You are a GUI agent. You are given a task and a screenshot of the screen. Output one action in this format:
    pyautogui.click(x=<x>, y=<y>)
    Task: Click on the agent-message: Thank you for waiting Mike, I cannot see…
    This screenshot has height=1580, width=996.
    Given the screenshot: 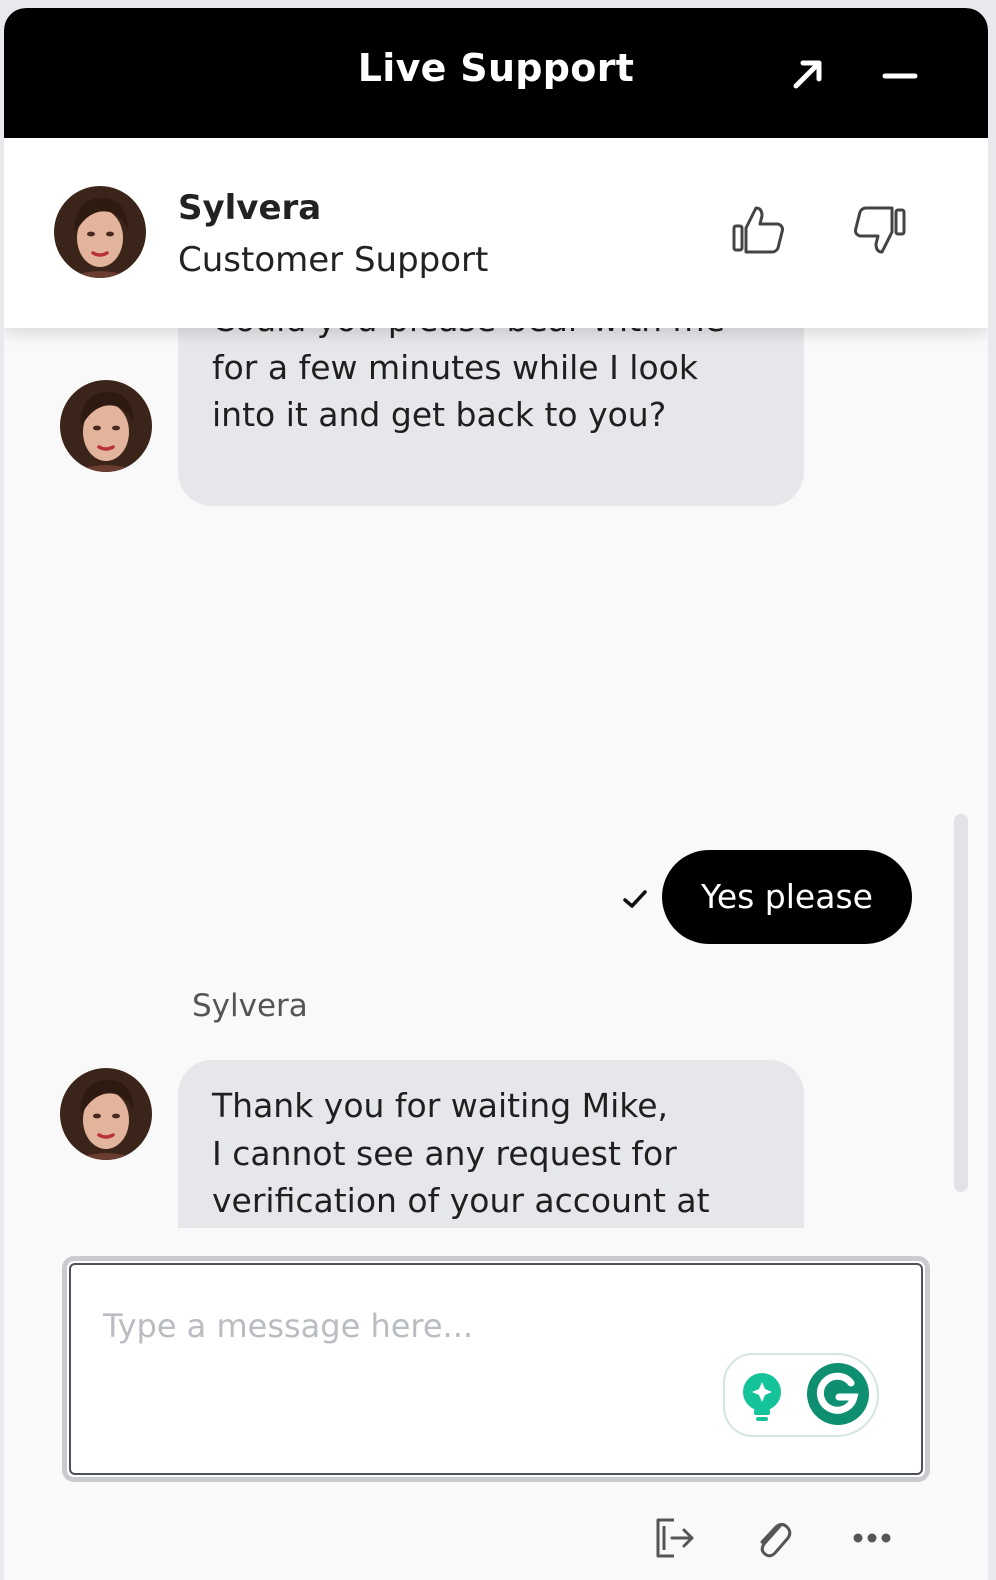 What is the action you would take?
    pyautogui.click(x=491, y=1144)
    